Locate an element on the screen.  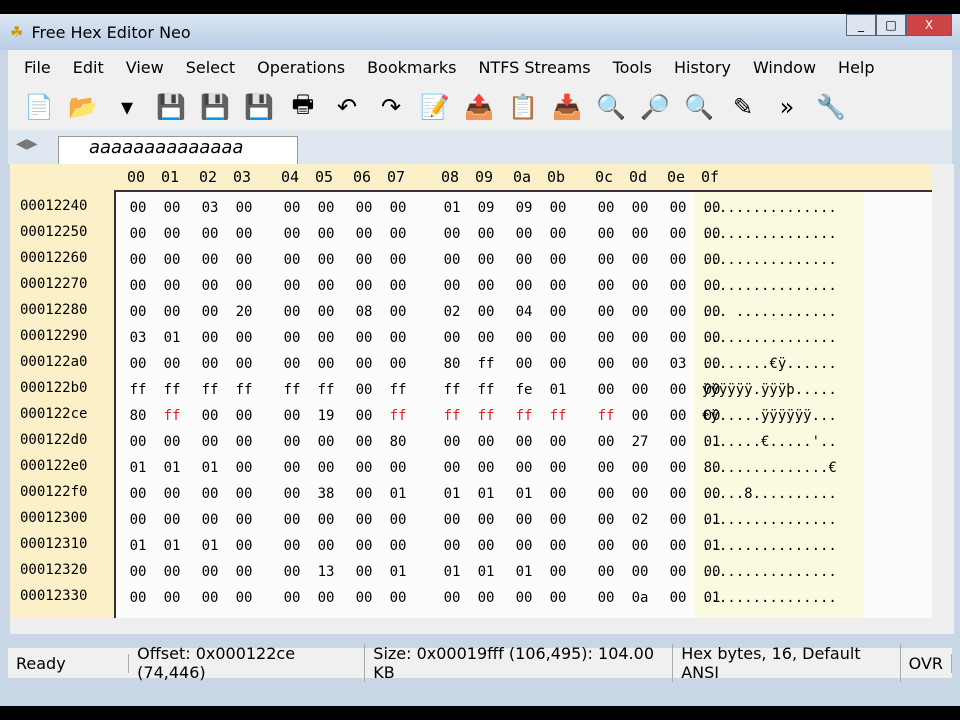
hex-byte: 20 is located at coordinates (244, 312).